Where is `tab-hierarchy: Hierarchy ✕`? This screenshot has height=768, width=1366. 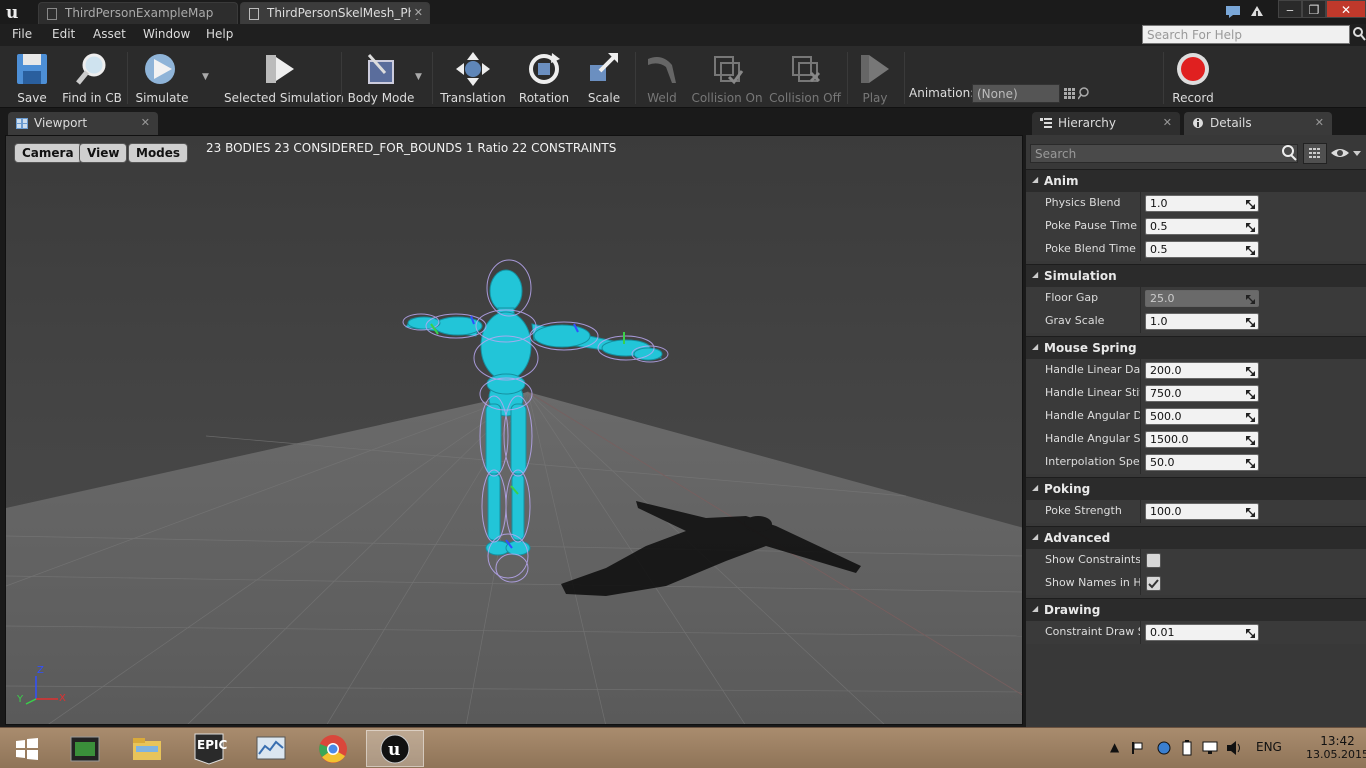 tab-hierarchy: Hierarchy ✕ is located at coordinates (1106, 123).